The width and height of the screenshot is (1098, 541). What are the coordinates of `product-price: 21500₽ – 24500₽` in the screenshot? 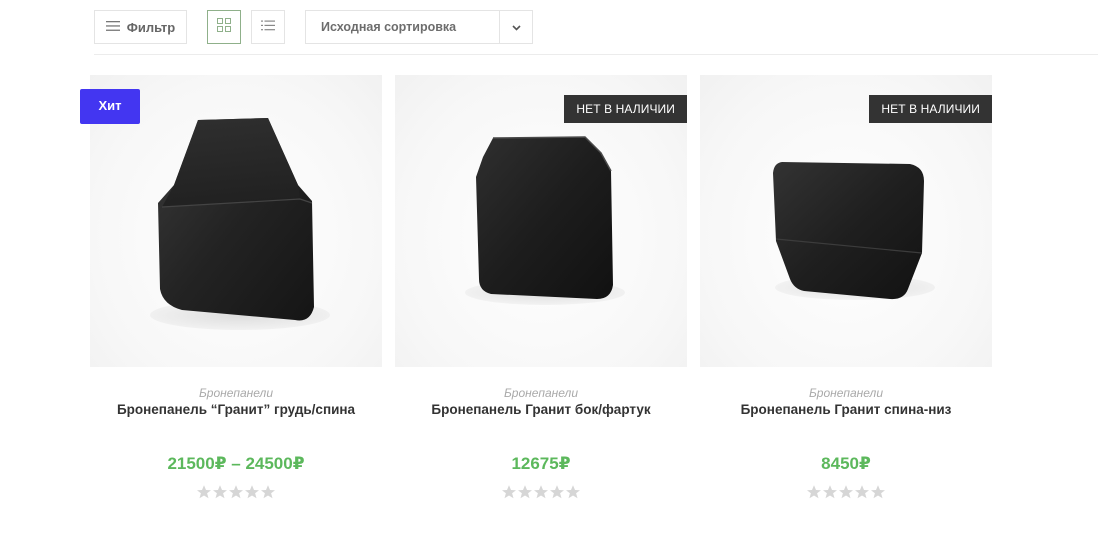 It's located at (236, 463).